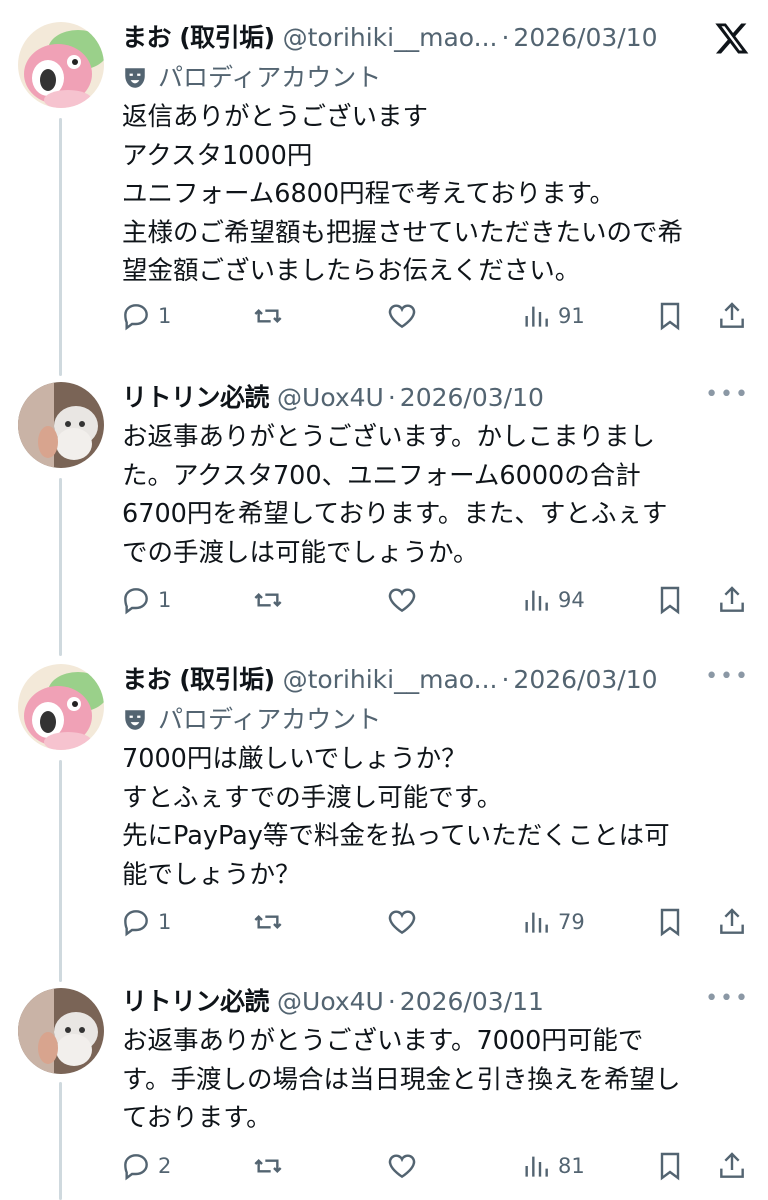 The height and width of the screenshot is (1200, 768). Describe the element at coordinates (145, 1166) in the screenshot. I see `reply-button: 2` at that location.